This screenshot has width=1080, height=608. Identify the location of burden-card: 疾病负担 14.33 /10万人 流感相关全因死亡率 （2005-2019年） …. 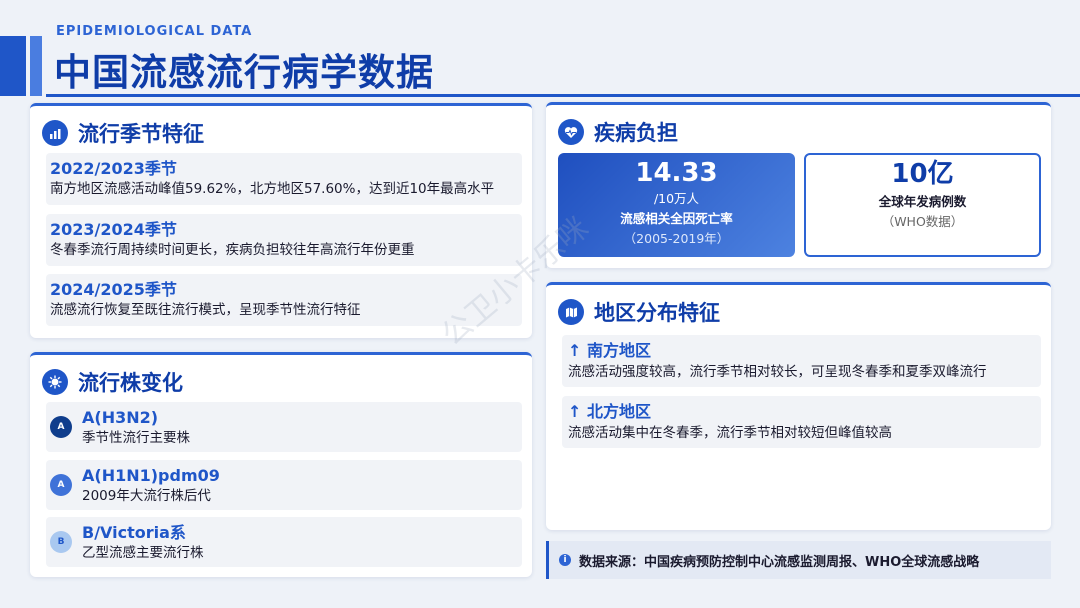
(798, 185).